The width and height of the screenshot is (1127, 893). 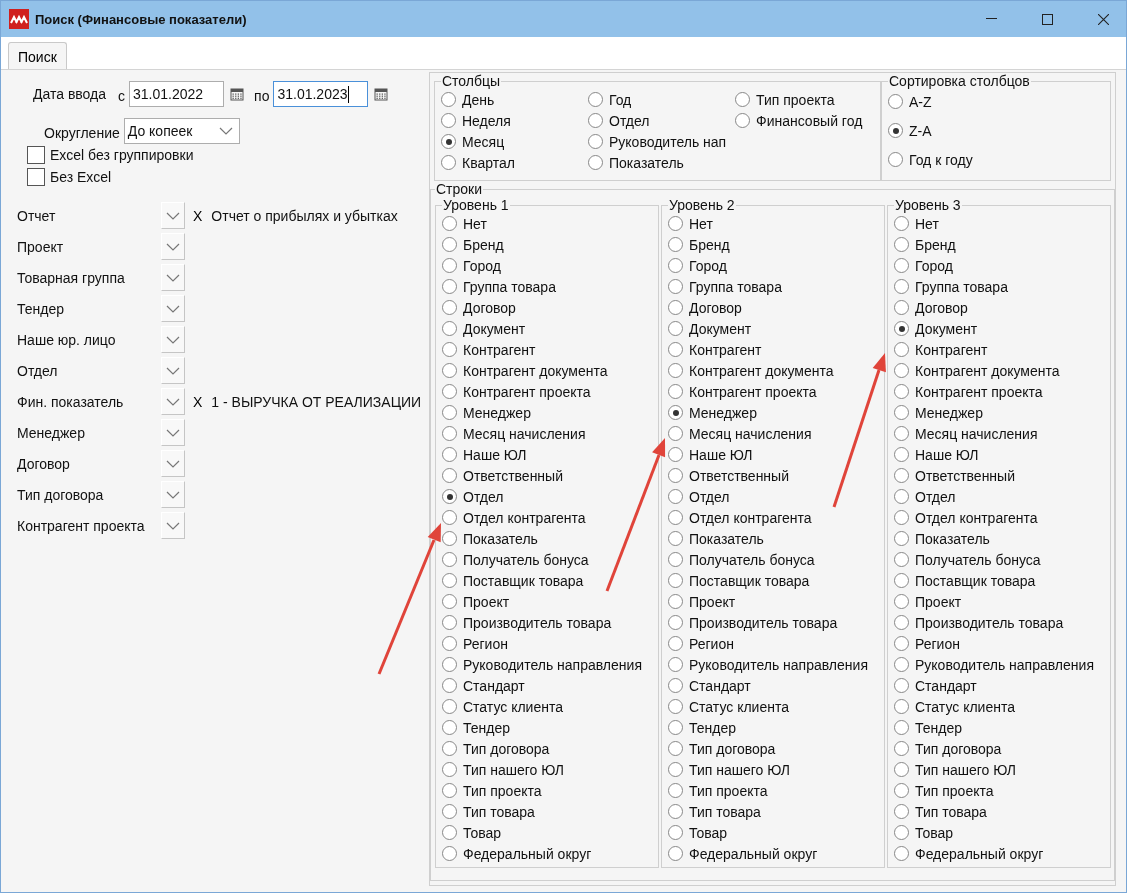 What do you see at coordinates (657, 141) in the screenshot?
I see `radio-option: Руководитель нап` at bounding box center [657, 141].